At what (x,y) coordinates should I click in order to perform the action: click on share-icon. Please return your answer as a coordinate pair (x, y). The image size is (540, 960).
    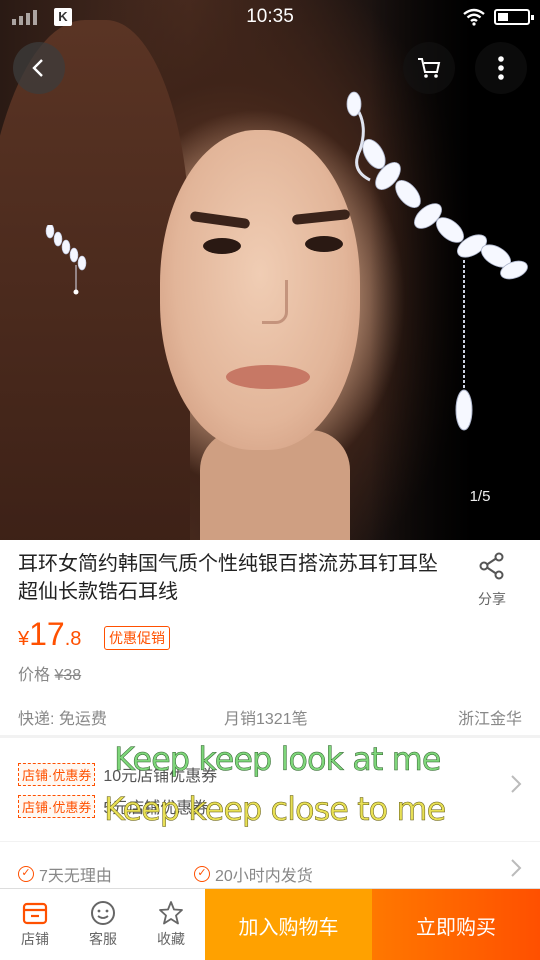
    Looking at the image, I should click on (491, 566).